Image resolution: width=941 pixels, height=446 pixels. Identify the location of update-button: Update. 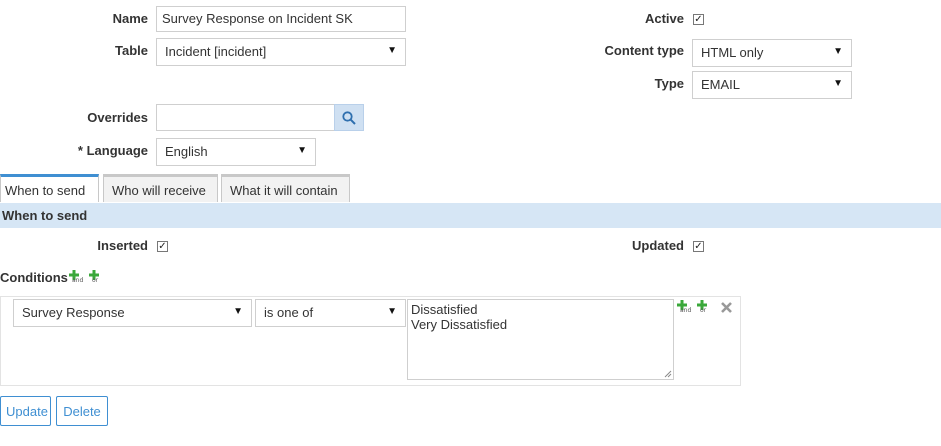
(25, 411).